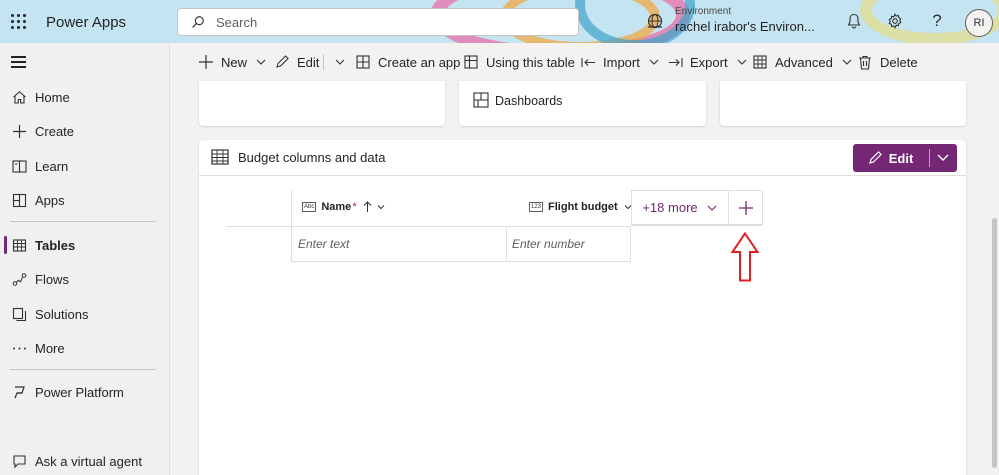 Image resolution: width=999 pixels, height=475 pixels. I want to click on delete-button: Delete, so click(887, 62).